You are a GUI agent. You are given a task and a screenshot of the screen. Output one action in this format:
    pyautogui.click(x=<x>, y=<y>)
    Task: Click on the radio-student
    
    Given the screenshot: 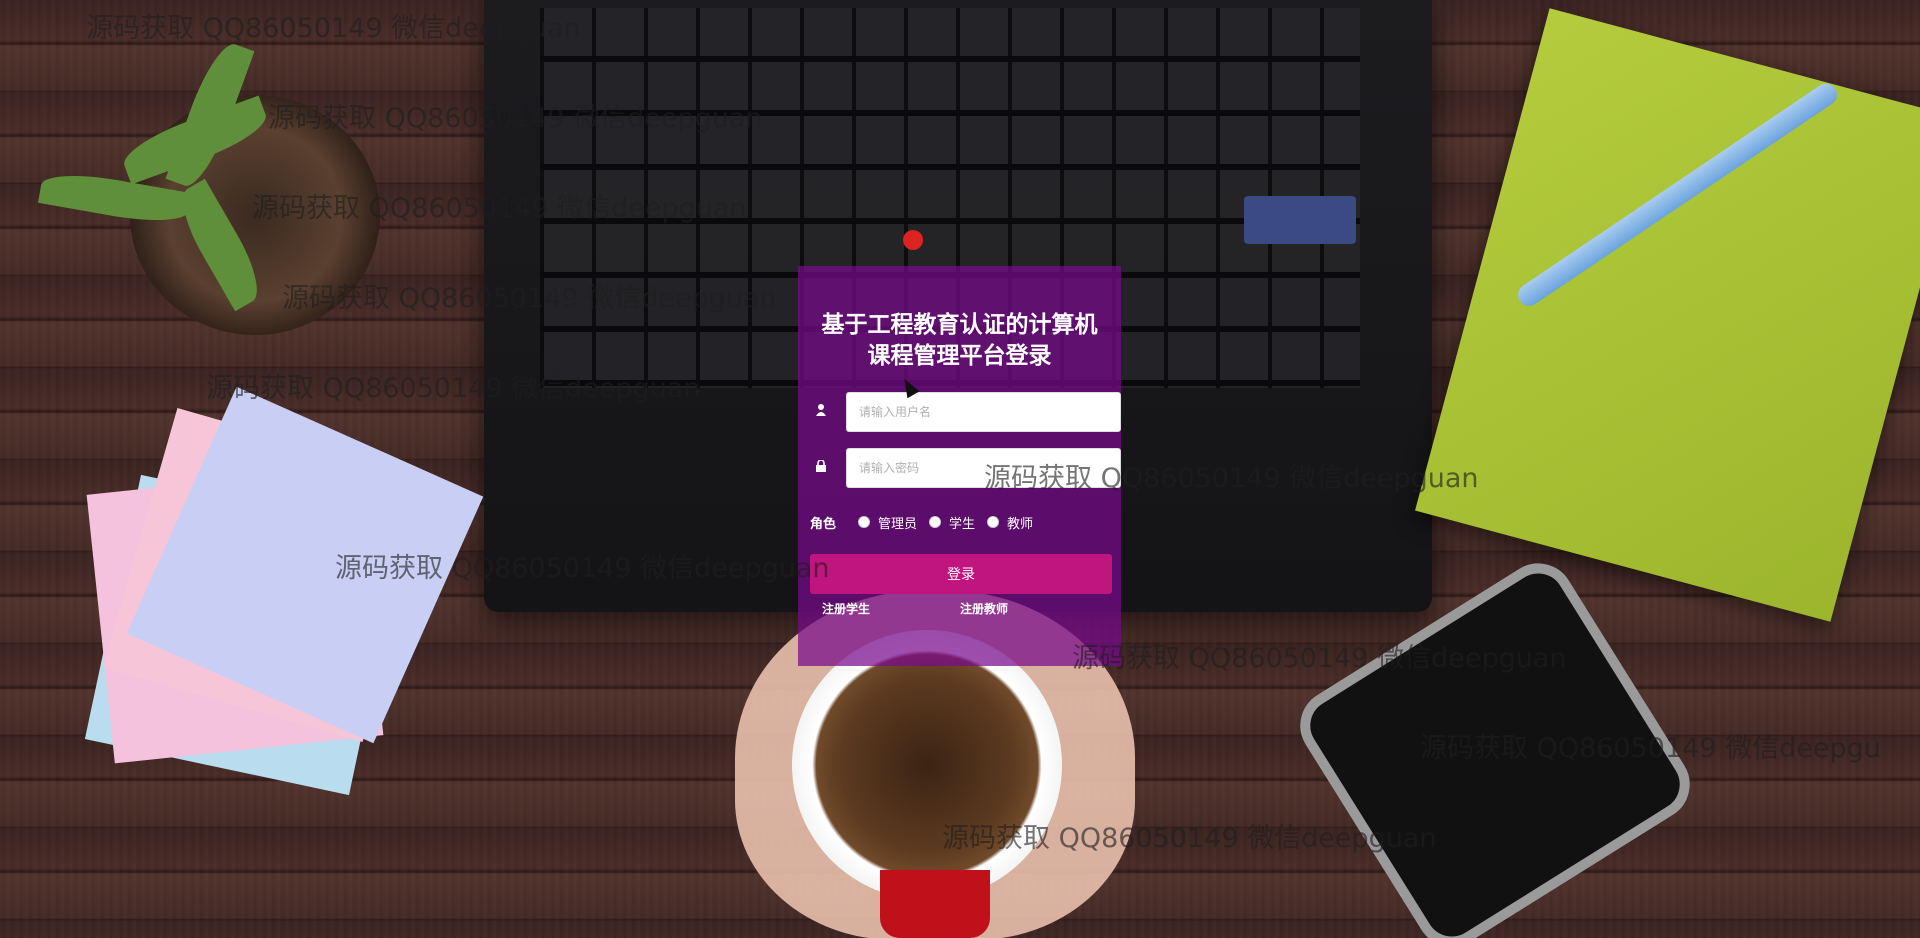 What is the action you would take?
    pyautogui.click(x=935, y=522)
    